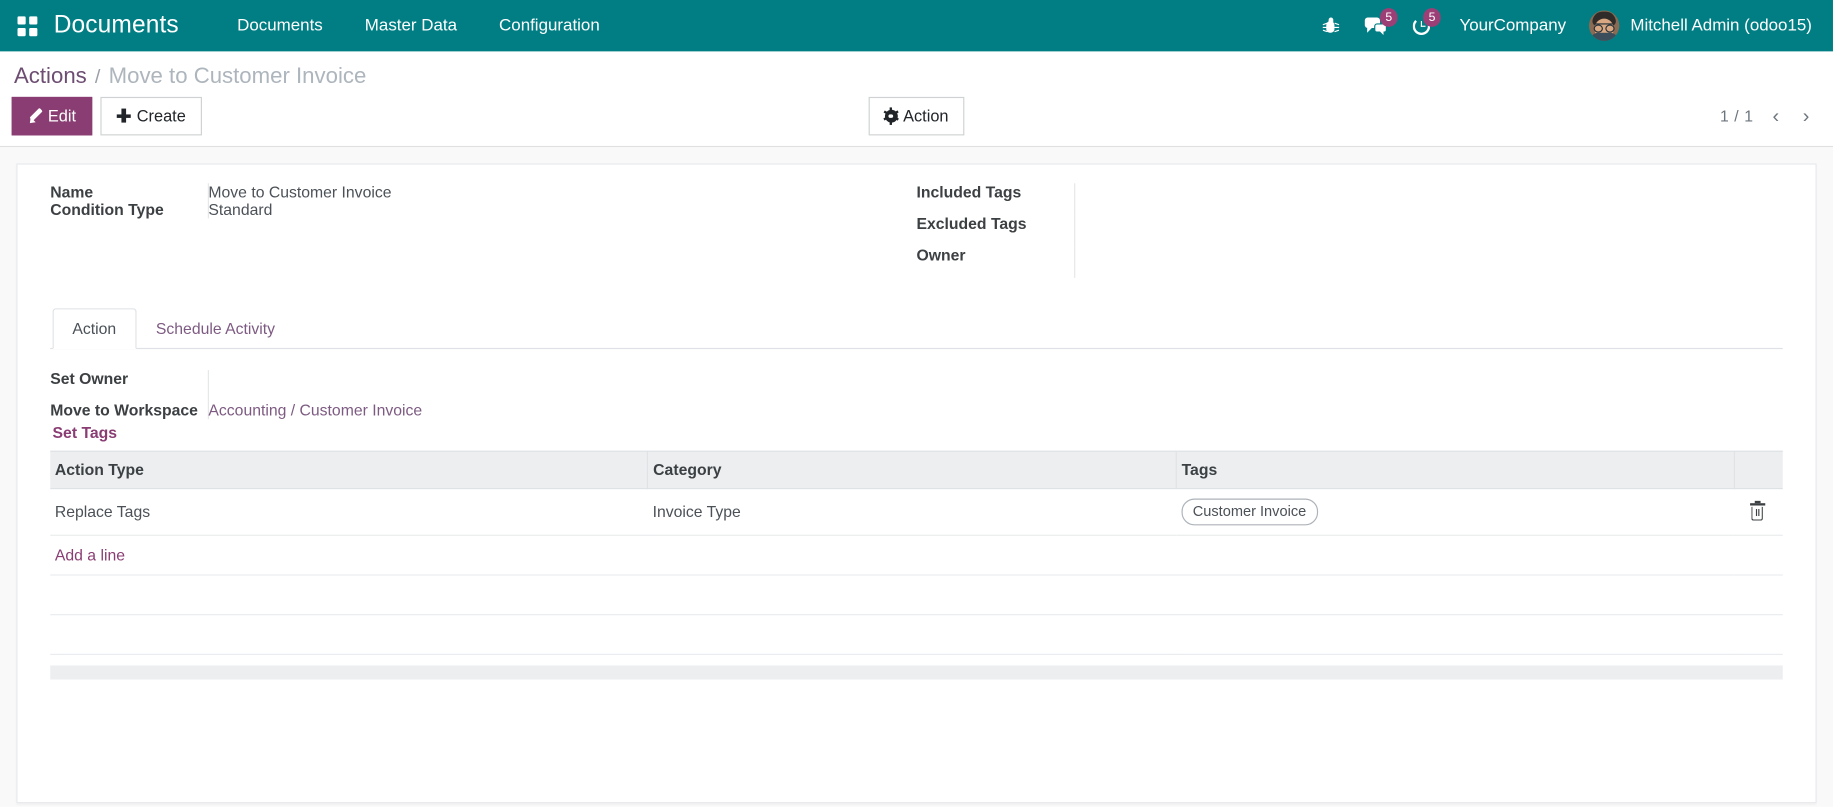 This screenshot has width=1833, height=807. I want to click on pager-next-button: ›, so click(1806, 116).